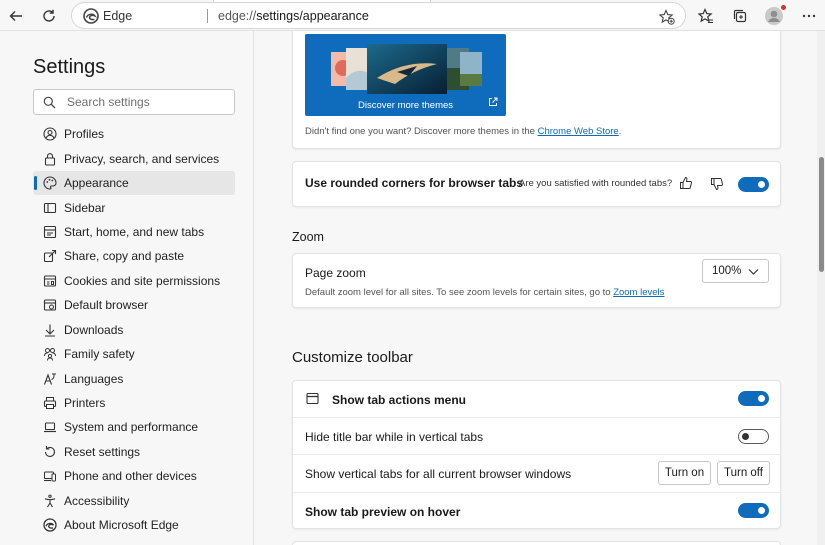 The image size is (825, 545). What do you see at coordinates (134, 183) in the screenshot?
I see `sidebar-item-appearance: Appearance` at bounding box center [134, 183].